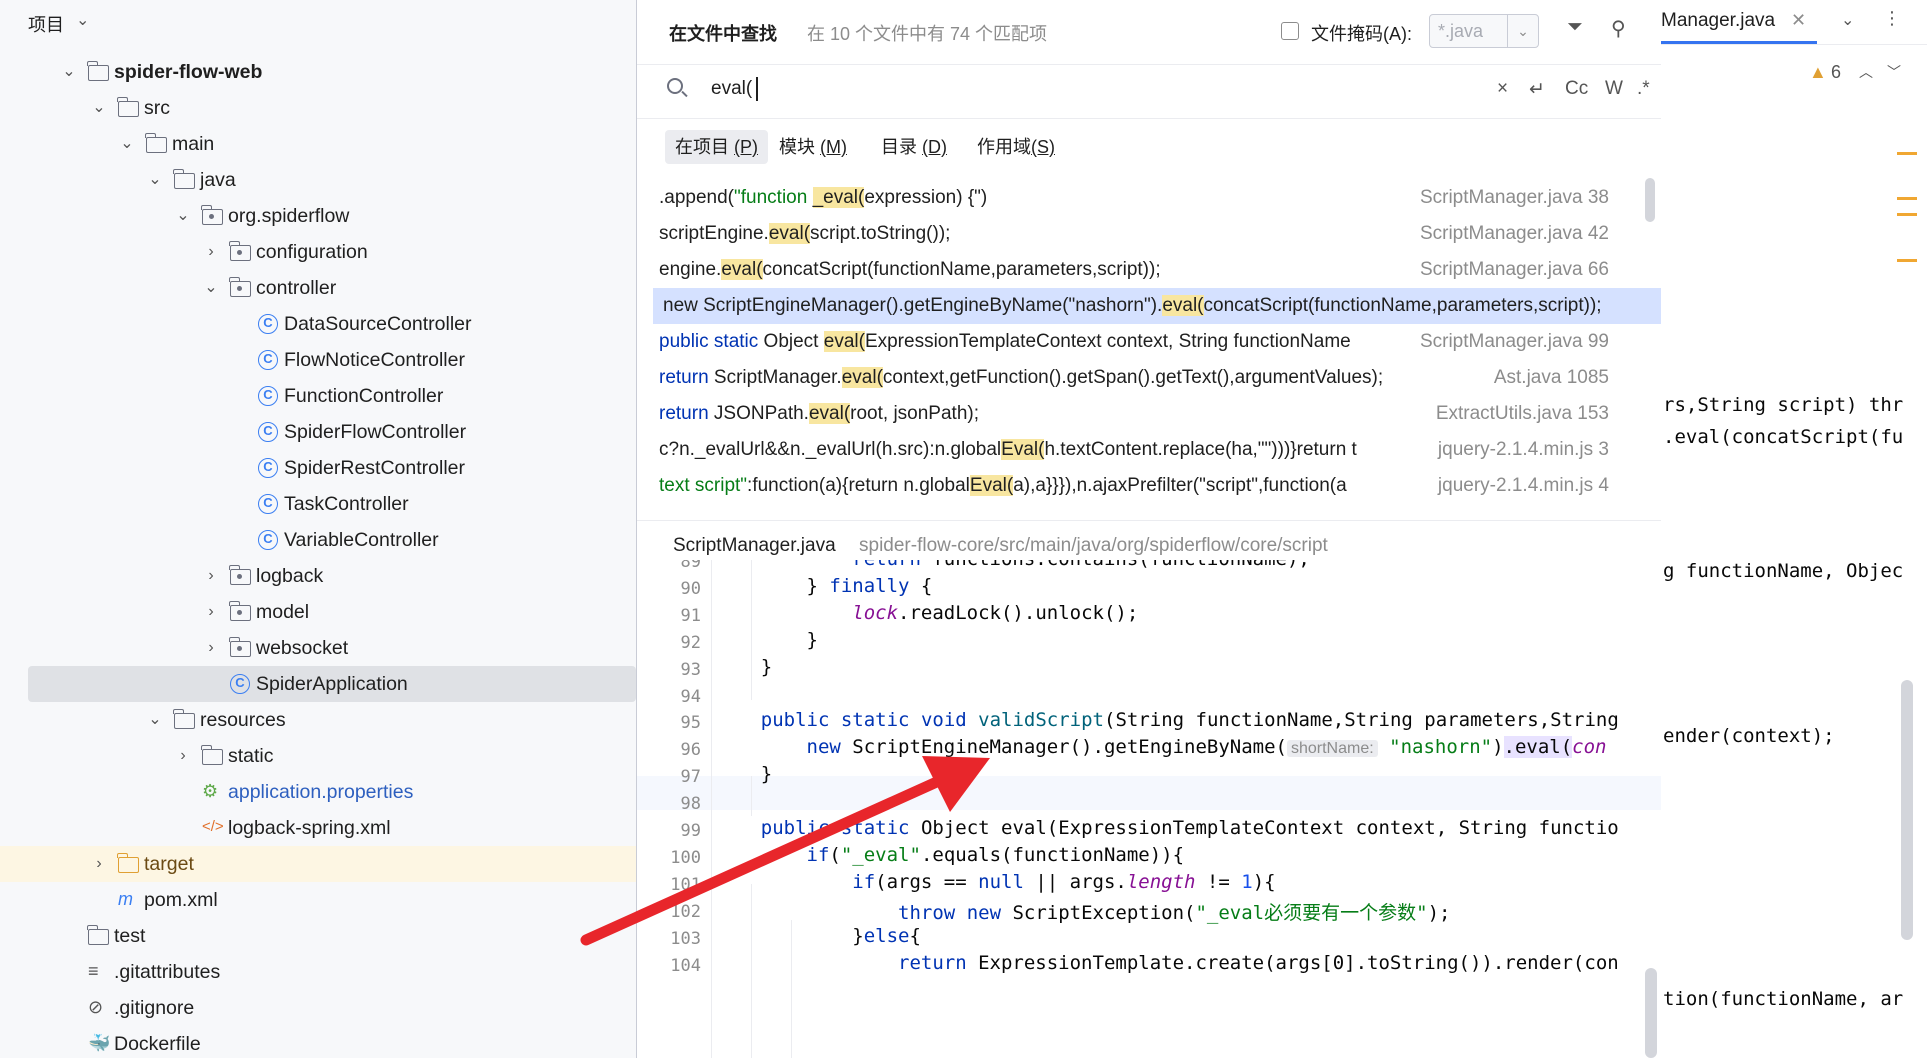 The height and width of the screenshot is (1058, 1927). What do you see at coordinates (318, 72) in the screenshot?
I see `tree-item: ⌄ spider-flow-web` at bounding box center [318, 72].